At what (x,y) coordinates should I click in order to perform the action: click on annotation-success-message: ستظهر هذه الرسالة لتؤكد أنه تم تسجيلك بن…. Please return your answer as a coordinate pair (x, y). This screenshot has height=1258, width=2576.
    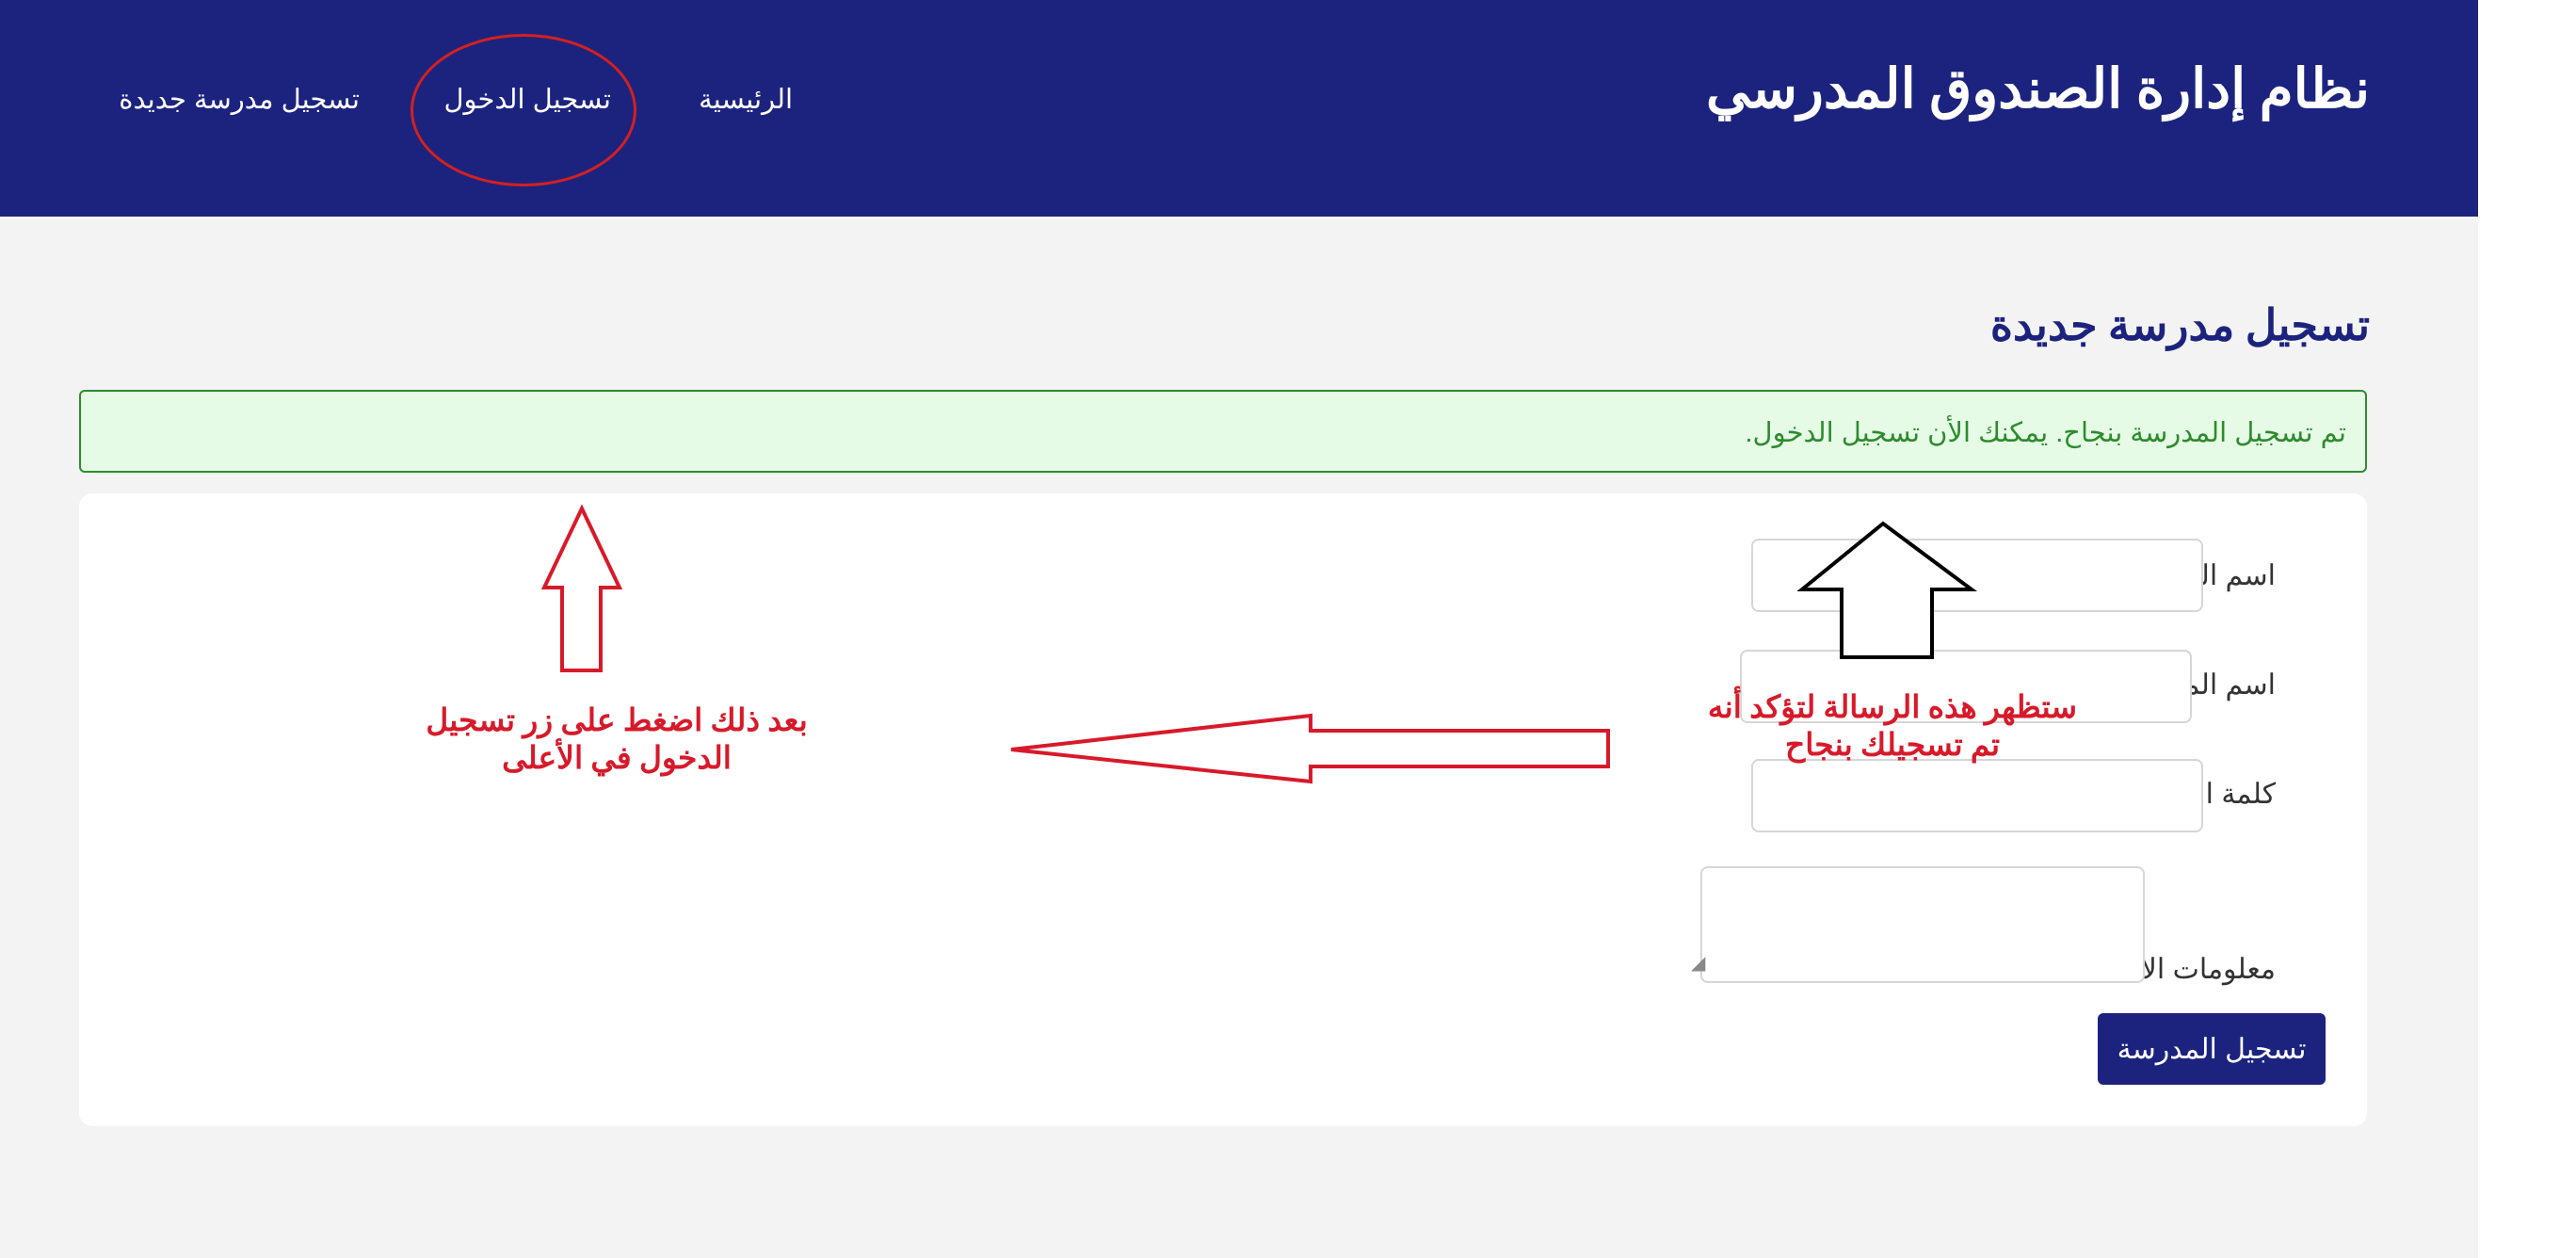
    Looking at the image, I should click on (1892, 727).